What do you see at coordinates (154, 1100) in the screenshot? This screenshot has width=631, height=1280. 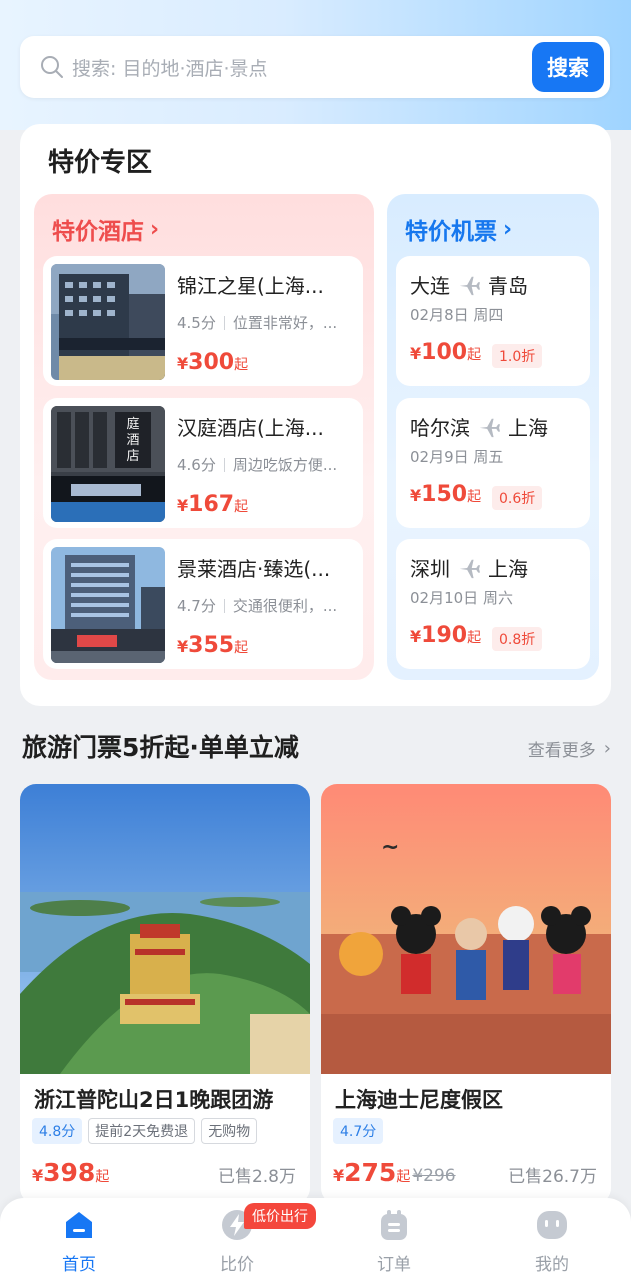 I see `ticket-name: 浙江普陀山2日1晚跟团游` at bounding box center [154, 1100].